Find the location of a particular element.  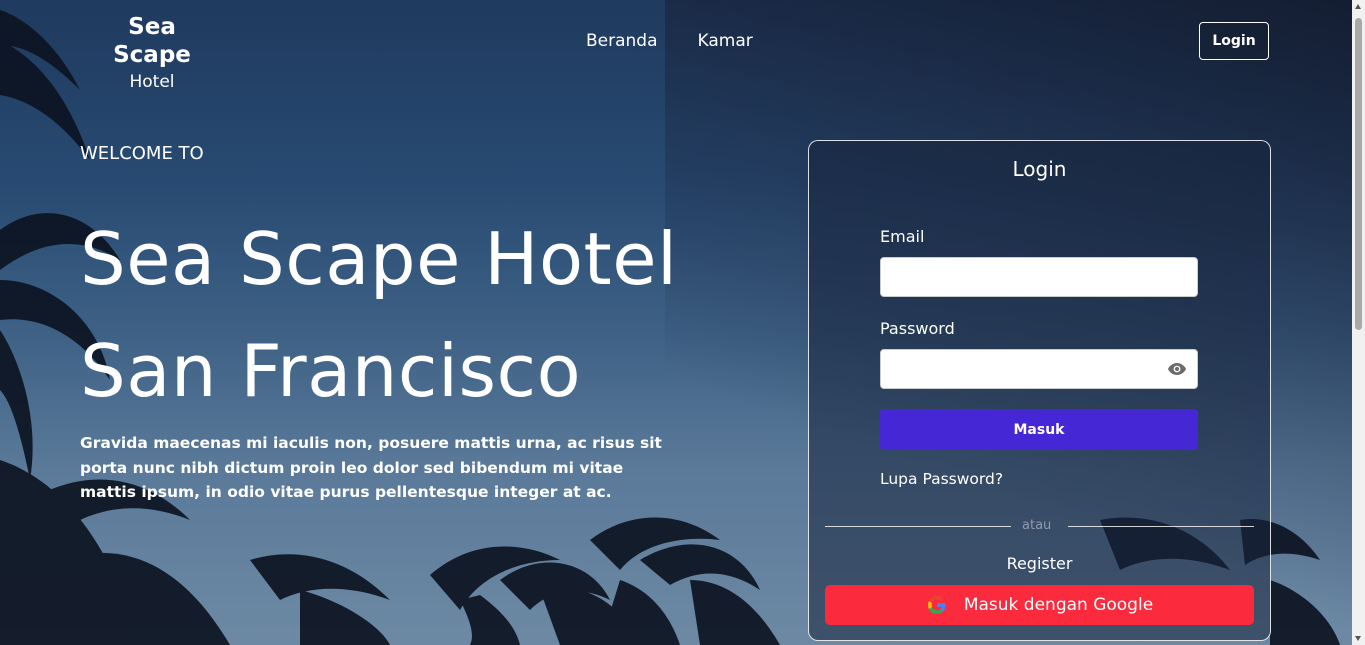

welcome-text: WELCOME TO is located at coordinates (142, 153).